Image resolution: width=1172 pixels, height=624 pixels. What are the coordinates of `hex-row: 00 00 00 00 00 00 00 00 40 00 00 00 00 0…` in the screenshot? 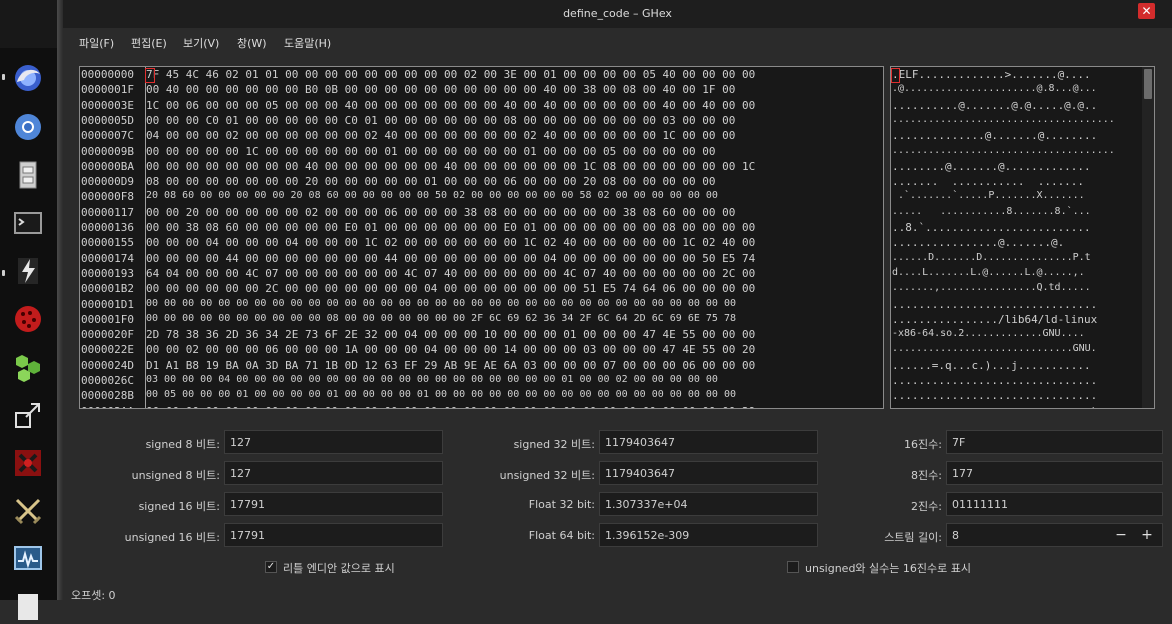 It's located at (450, 166).